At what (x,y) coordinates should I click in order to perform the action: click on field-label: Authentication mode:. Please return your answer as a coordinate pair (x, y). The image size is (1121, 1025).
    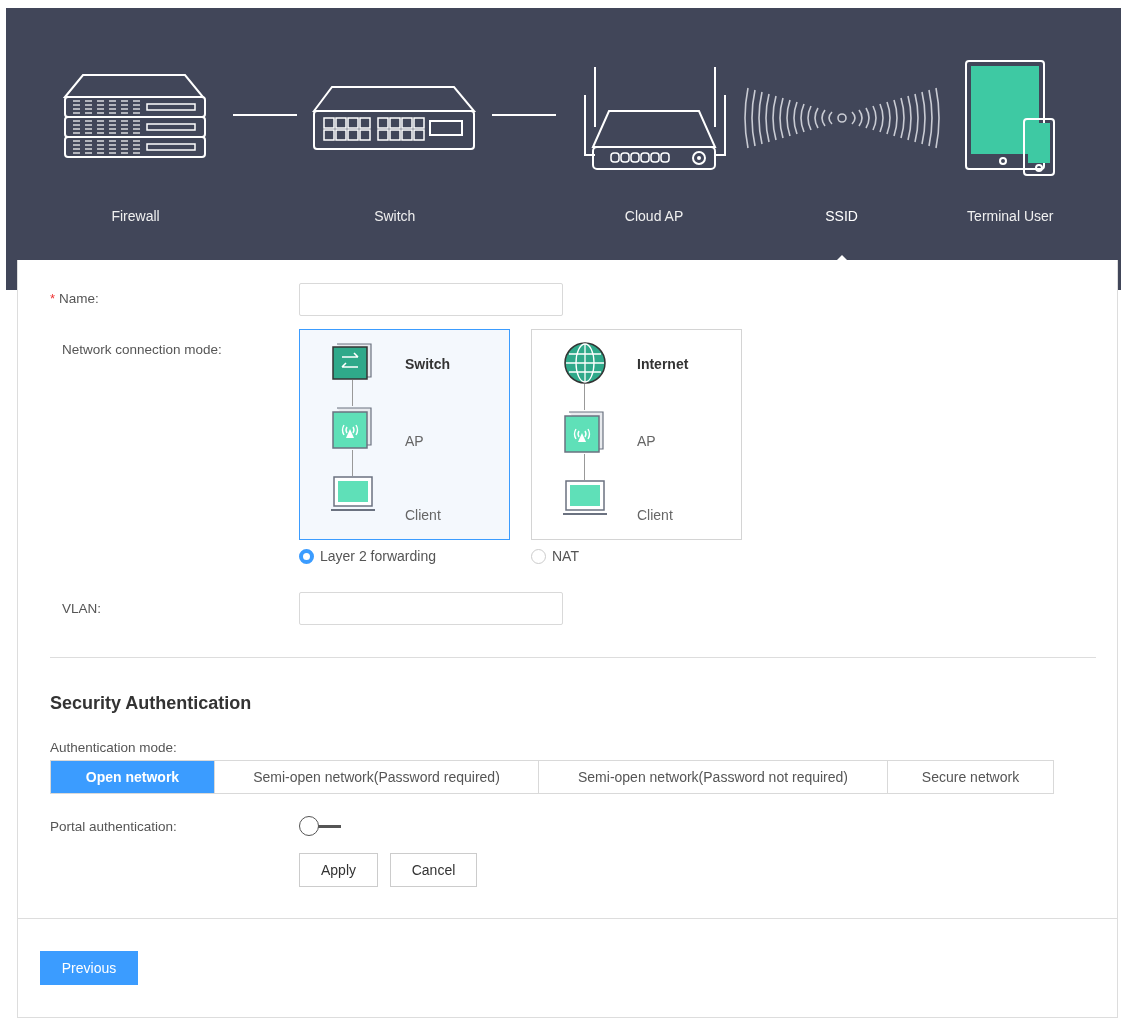
    Looking at the image, I should click on (113, 747).